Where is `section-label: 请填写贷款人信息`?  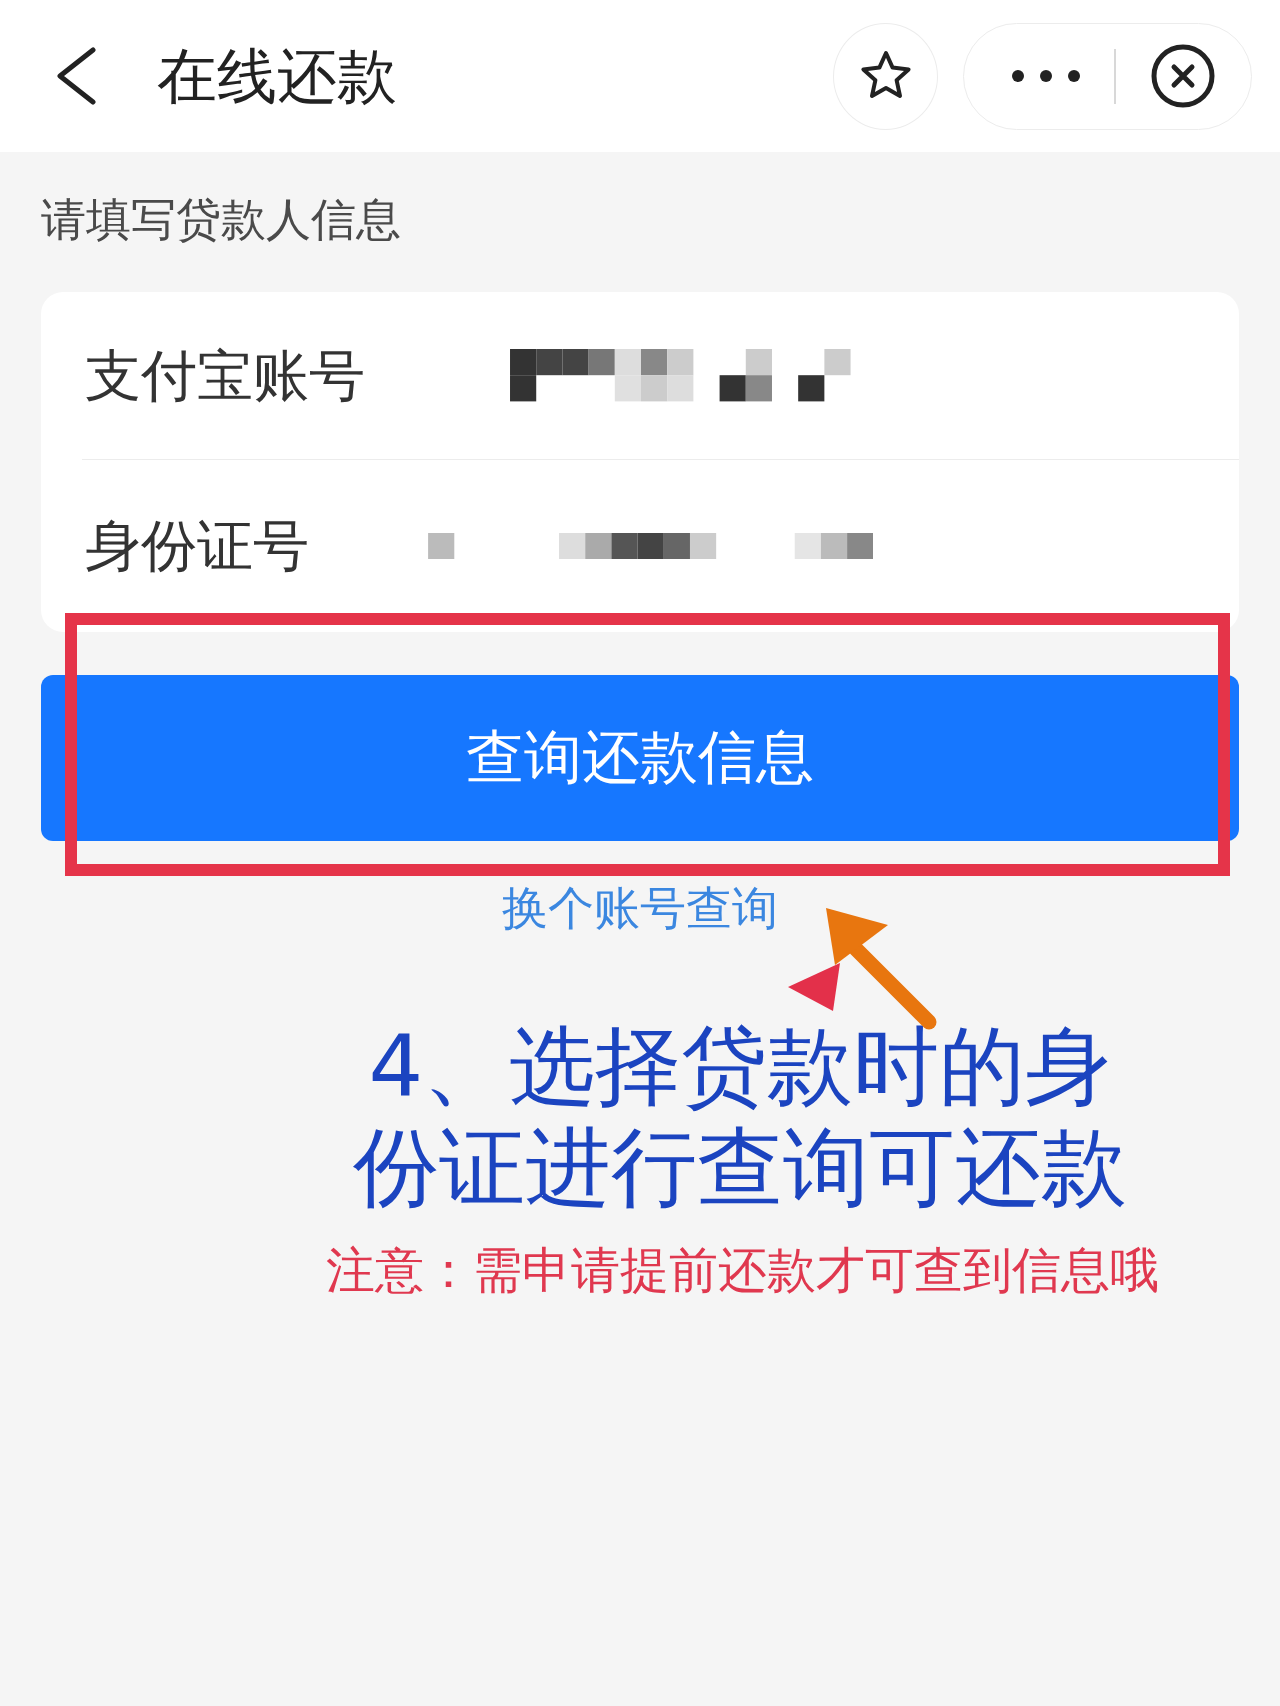
section-label: 请填写贷款人信息 is located at coordinates (221, 219).